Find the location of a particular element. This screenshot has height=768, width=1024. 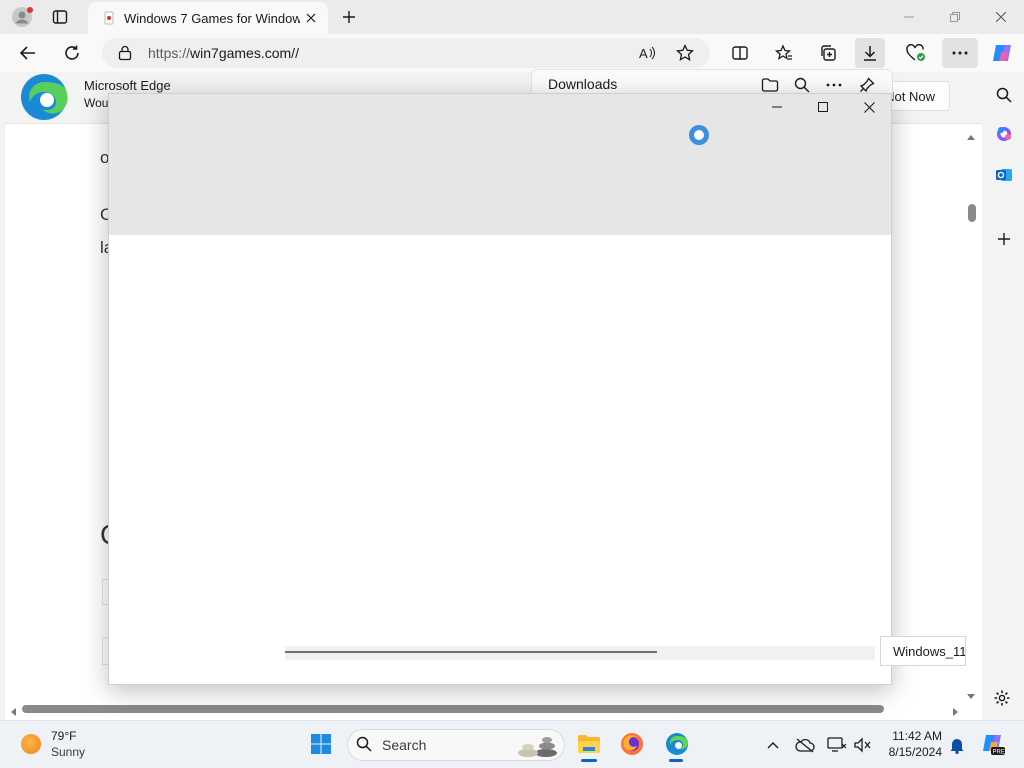

taskbar-file-explorer is located at coordinates (589, 744).